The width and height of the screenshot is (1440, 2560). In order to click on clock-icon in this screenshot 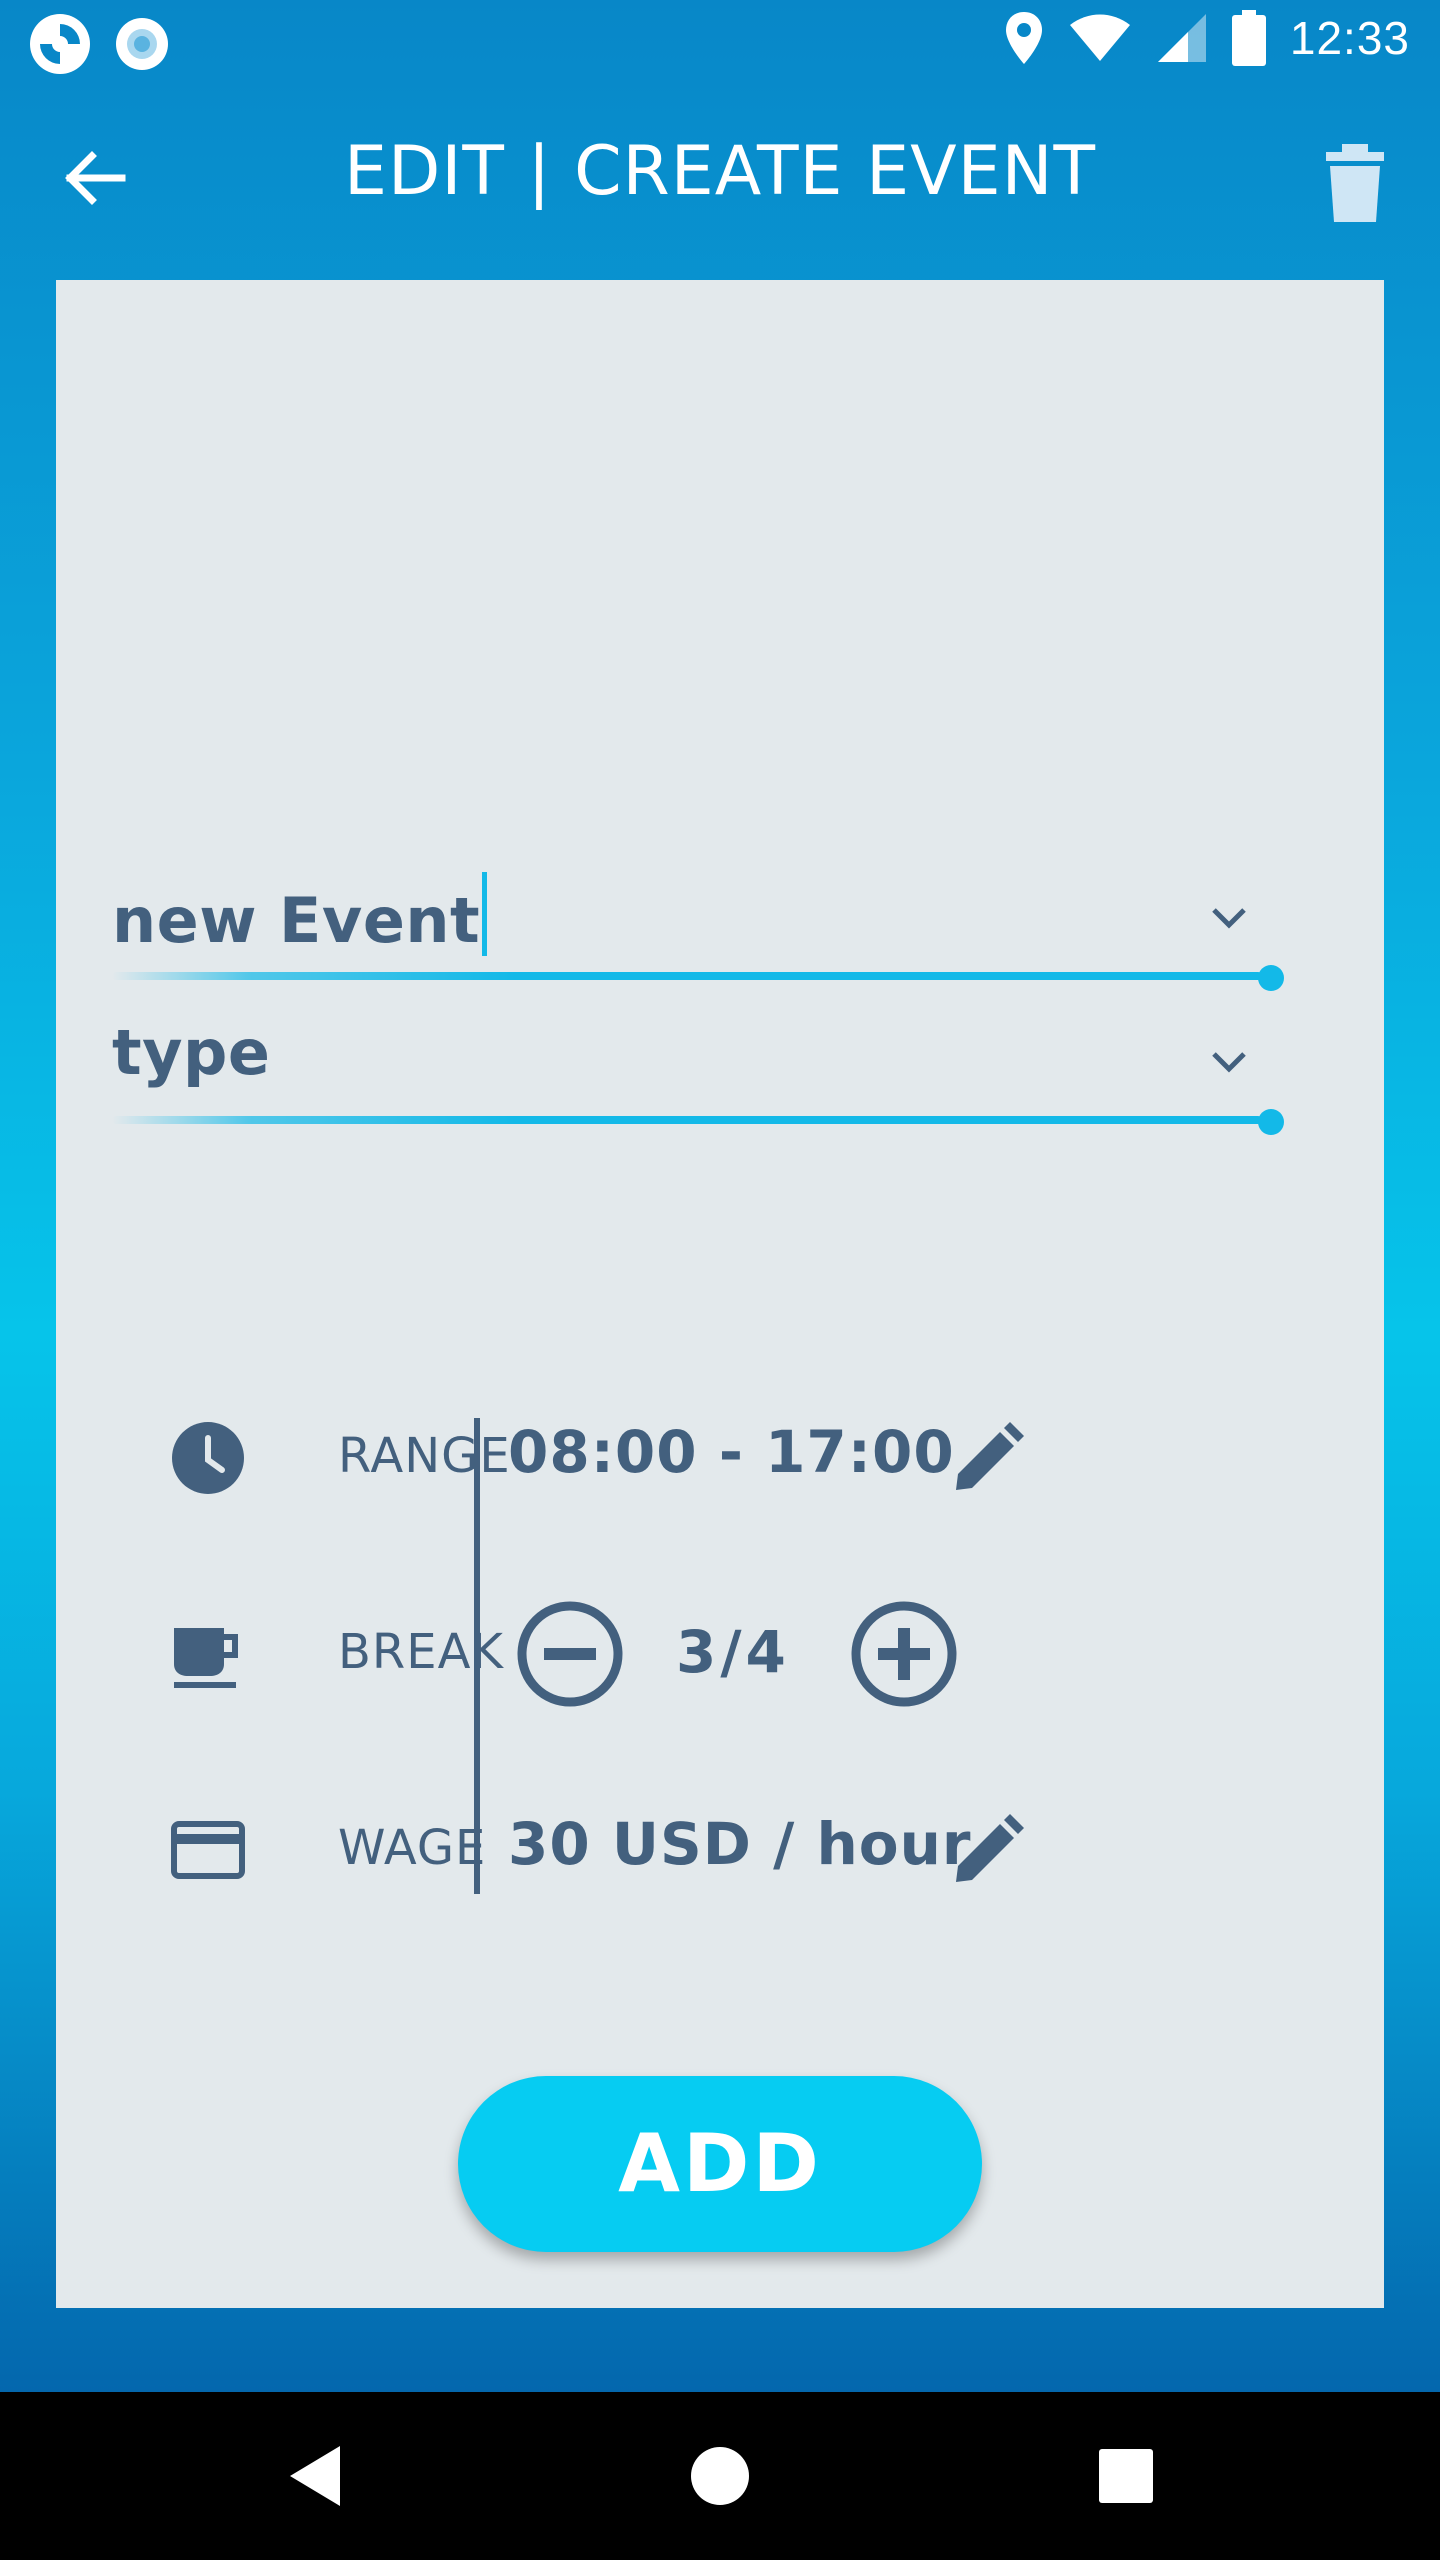, I will do `click(208, 1458)`.